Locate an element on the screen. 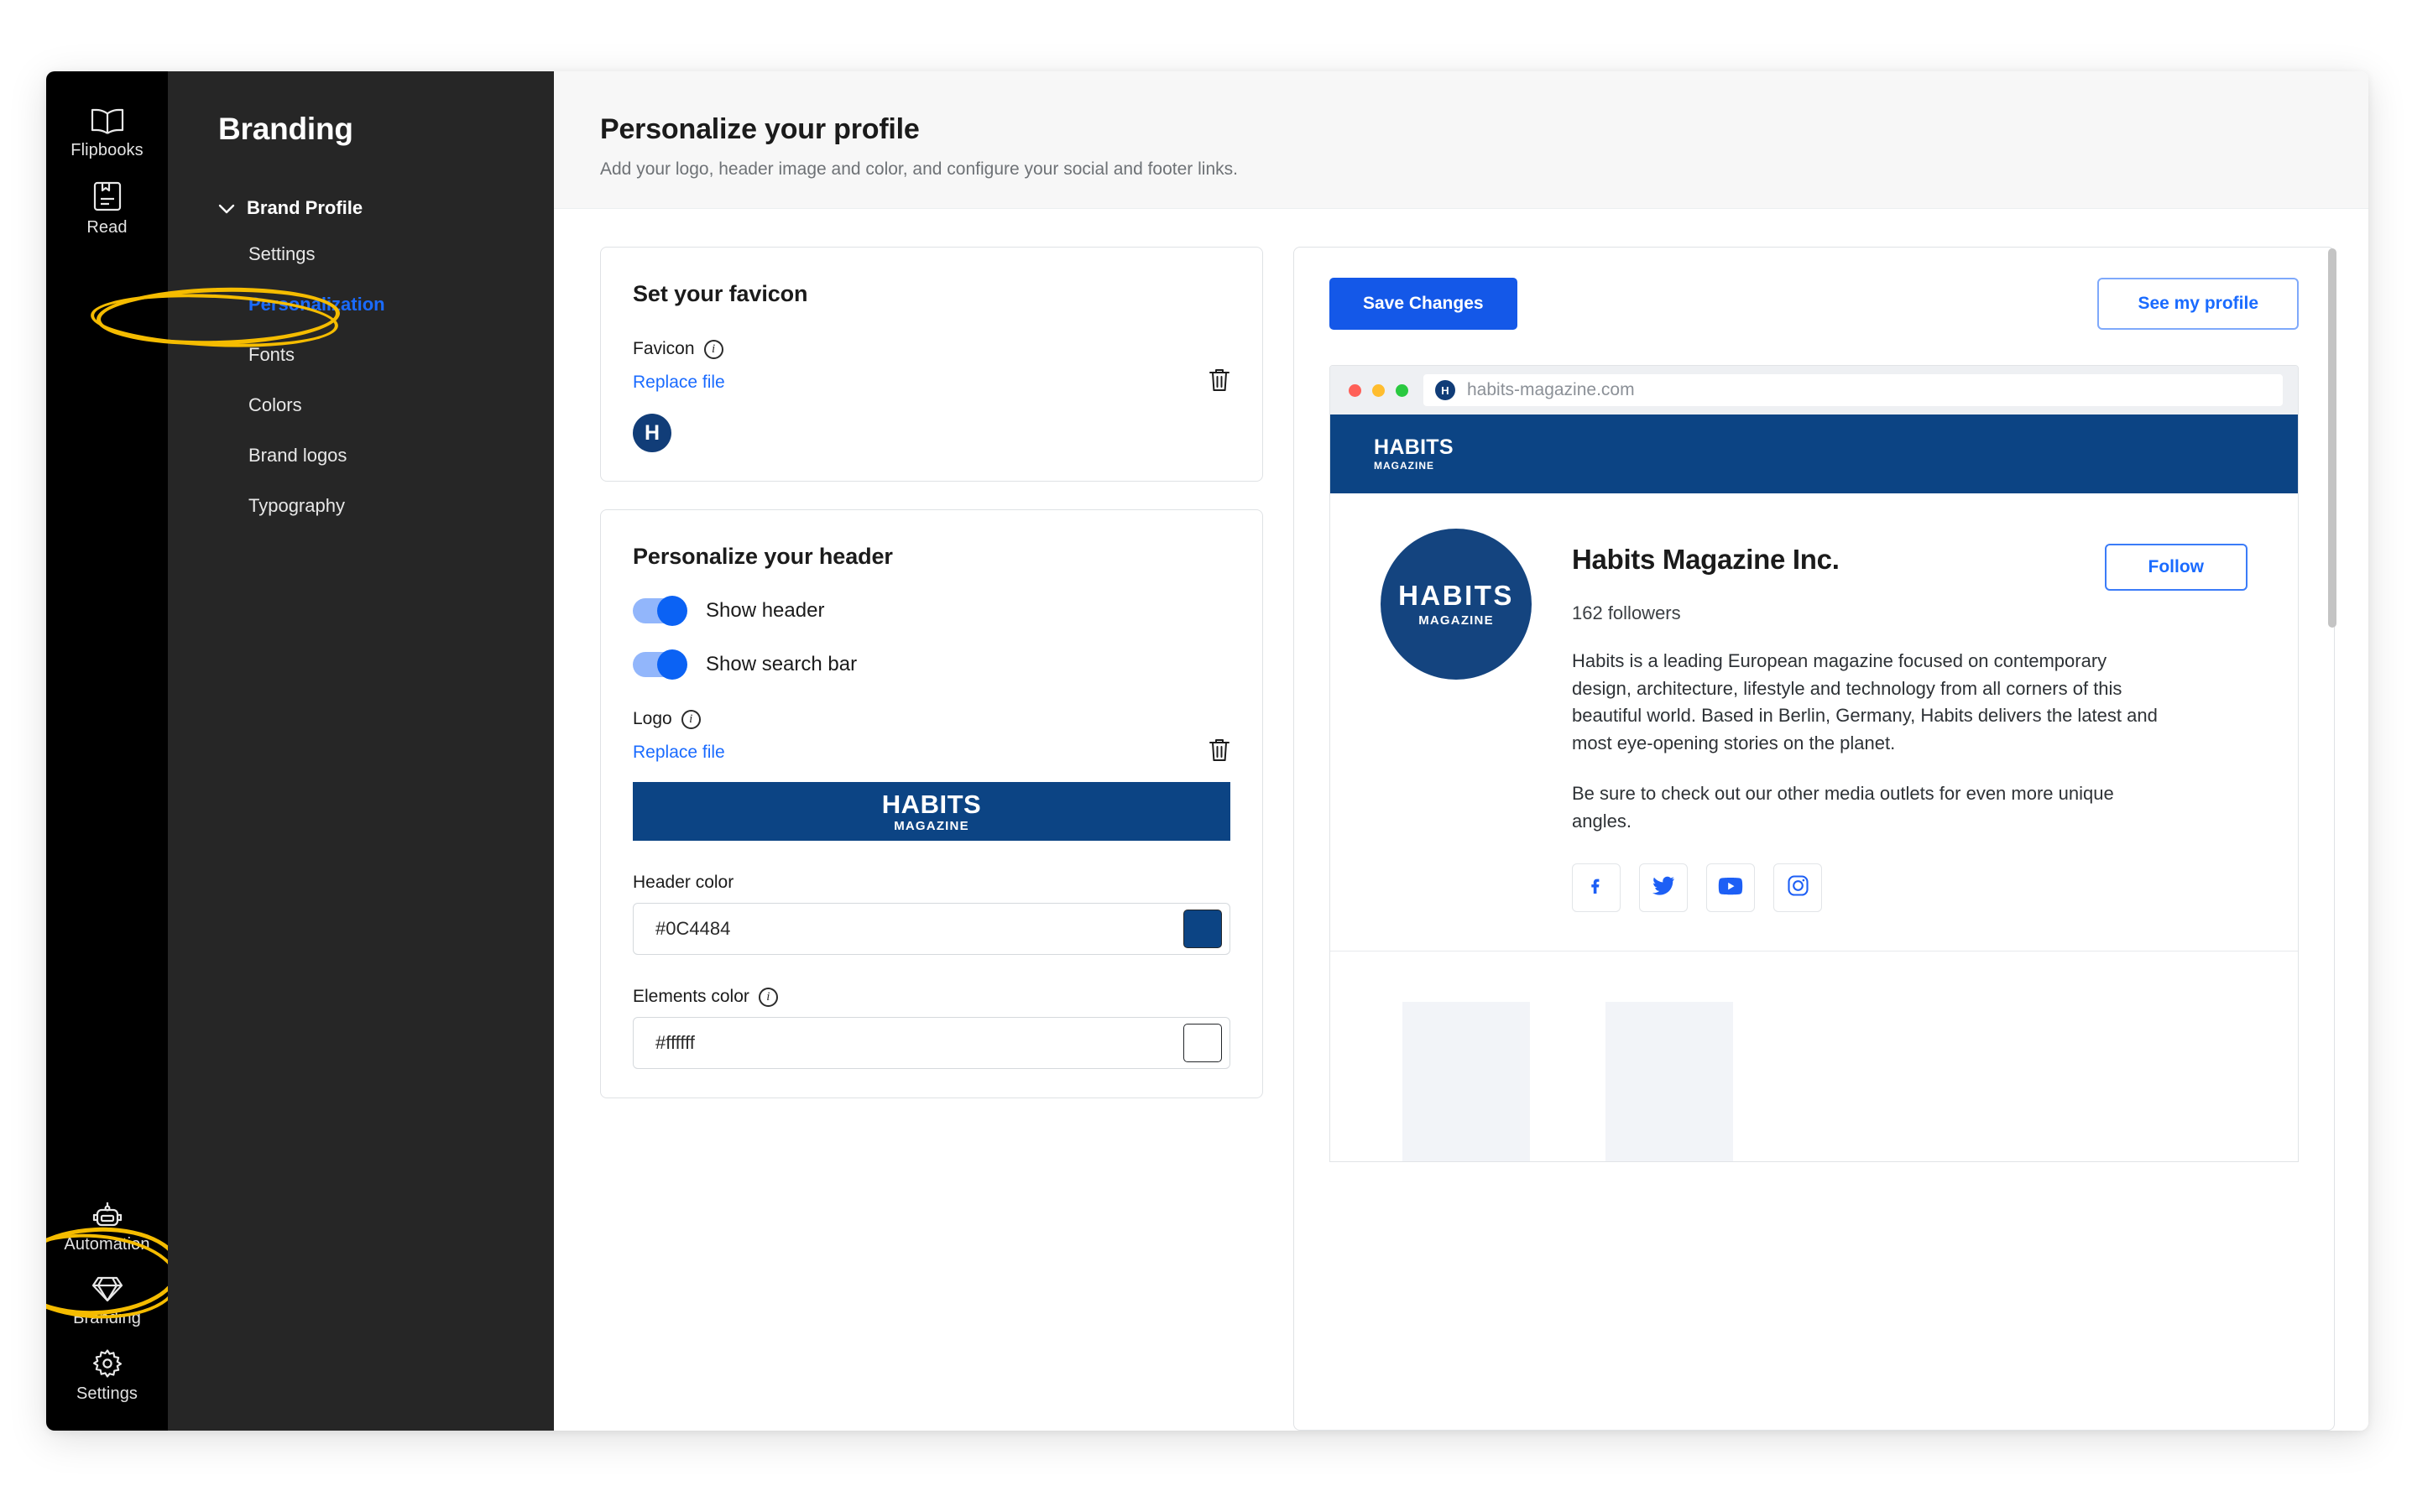 Image resolution: width=2412 pixels, height=1512 pixels. logo-secondary-text: MAGAZINE is located at coordinates (931, 826).